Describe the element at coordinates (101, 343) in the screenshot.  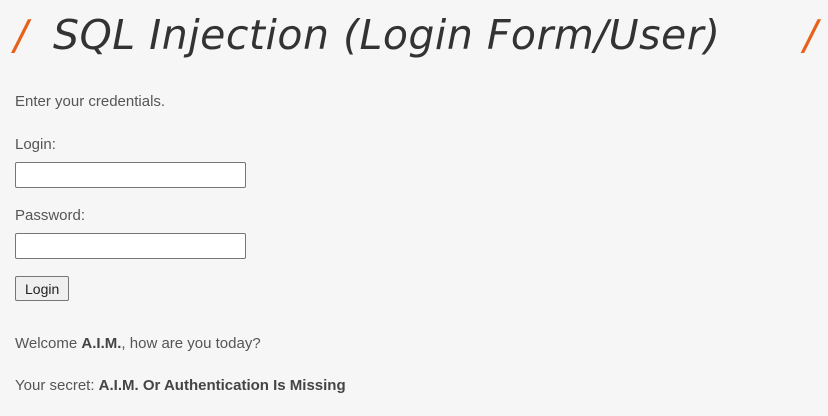
I see `welcome-username: A.I.M.` at that location.